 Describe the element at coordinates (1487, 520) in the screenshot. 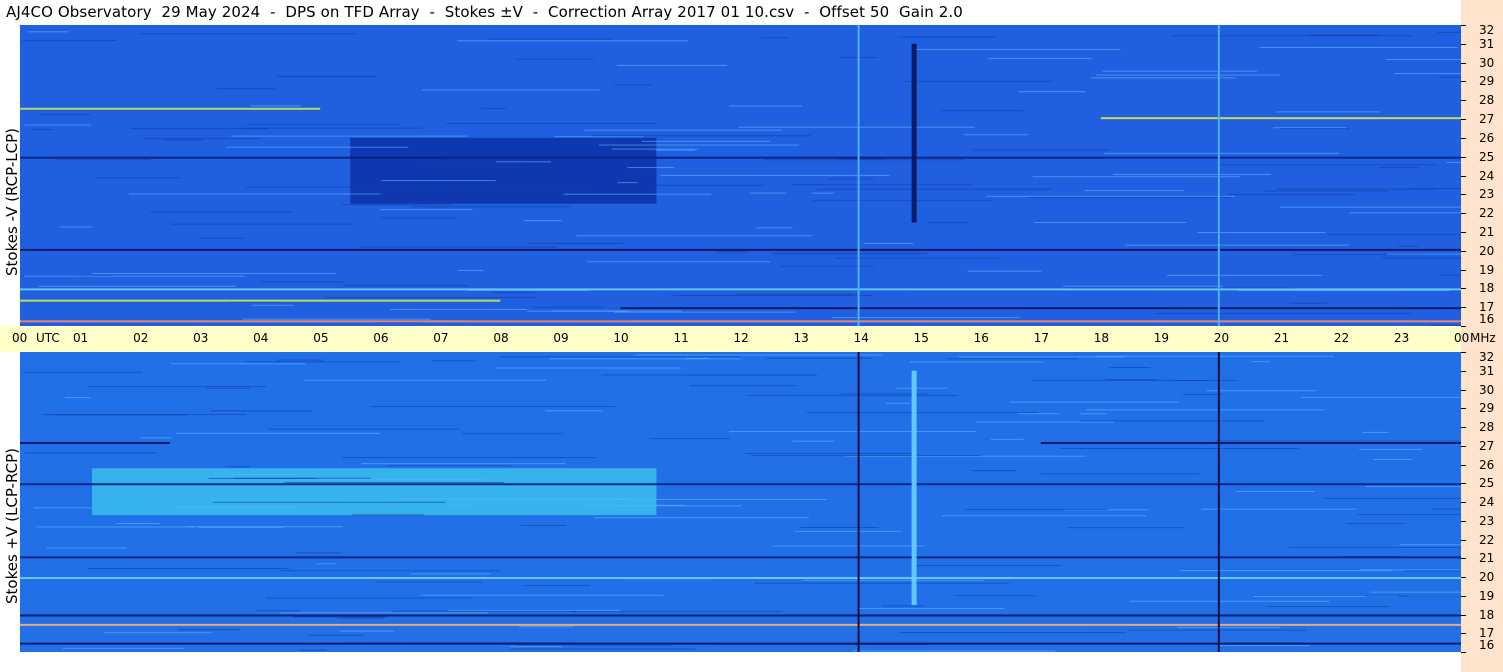

I see `y-tick-label: 23` at that location.